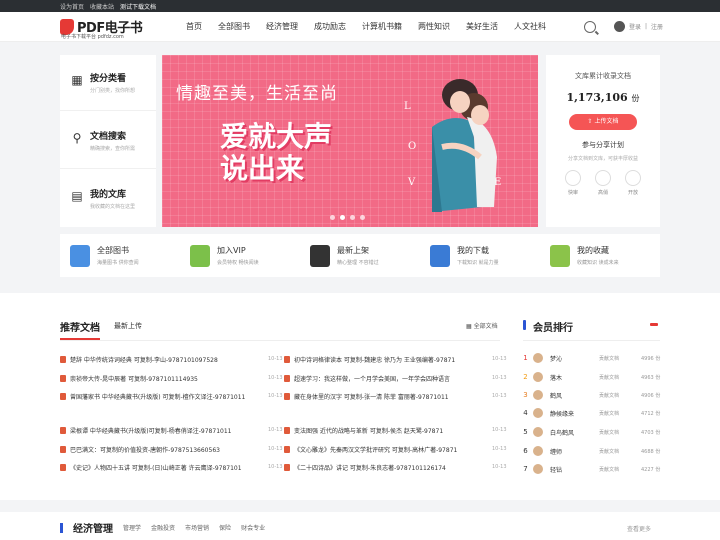 This screenshot has width=720, height=540. What do you see at coordinates (257, 94) in the screenshot?
I see `banner-slogan: 情趣至美，生活至尚` at bounding box center [257, 94].